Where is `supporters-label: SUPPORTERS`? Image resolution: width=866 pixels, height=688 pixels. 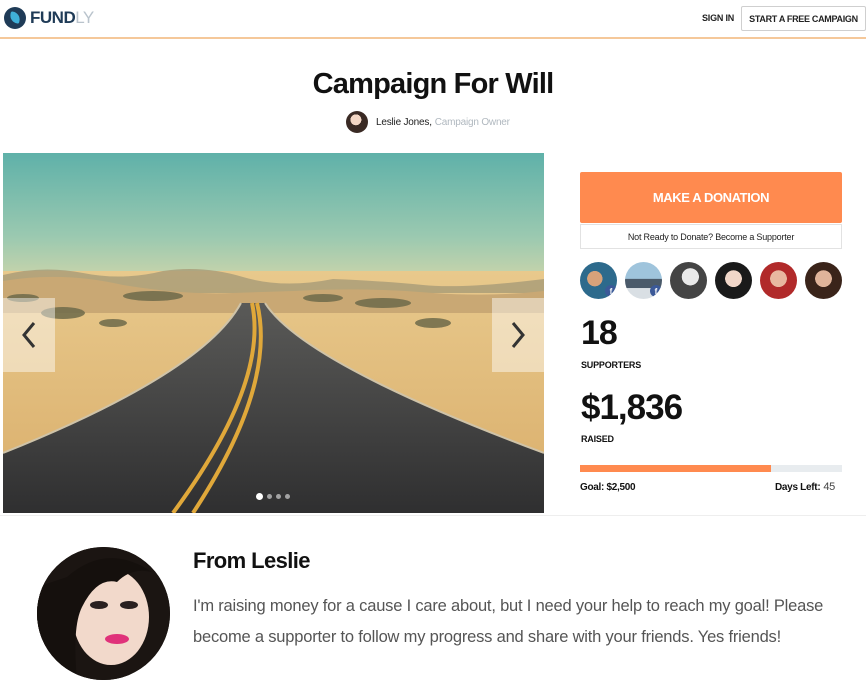 supporters-label: SUPPORTERS is located at coordinates (611, 365).